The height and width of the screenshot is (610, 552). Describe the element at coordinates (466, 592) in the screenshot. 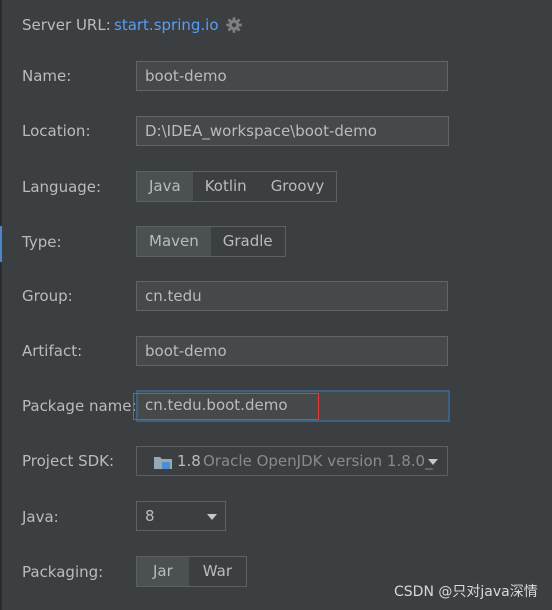

I see `watermark-text: CSDN @只对java深情` at that location.